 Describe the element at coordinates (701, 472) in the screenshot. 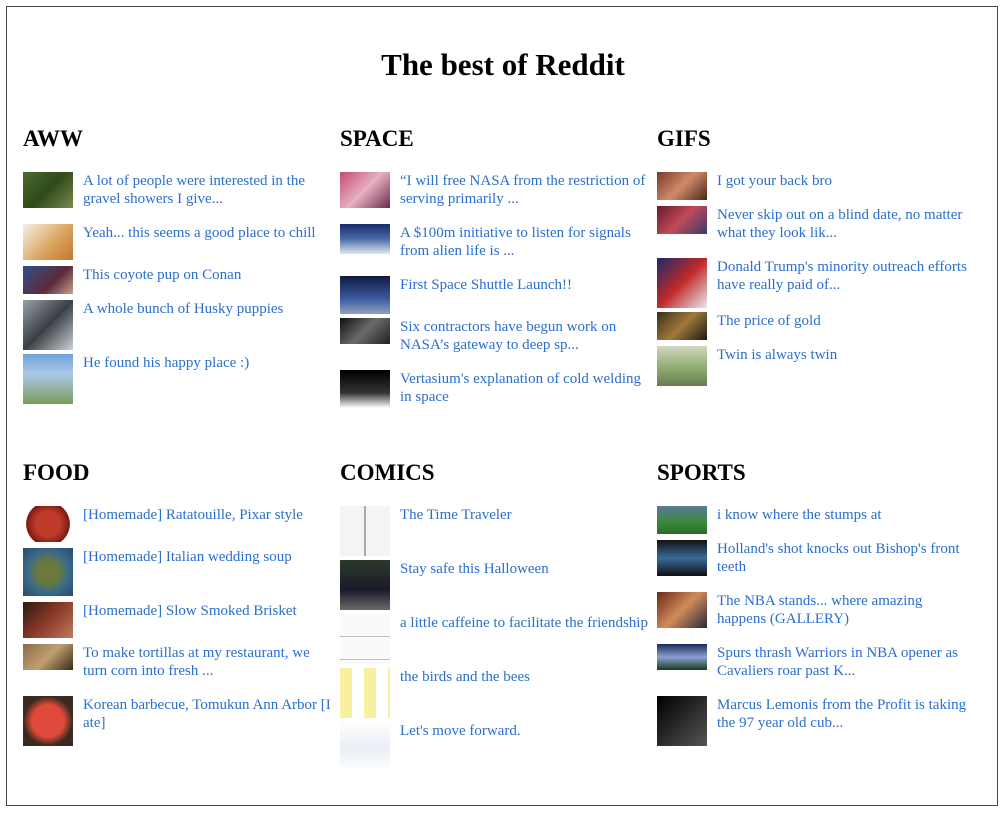

I see `section-title: SPORTS` at that location.